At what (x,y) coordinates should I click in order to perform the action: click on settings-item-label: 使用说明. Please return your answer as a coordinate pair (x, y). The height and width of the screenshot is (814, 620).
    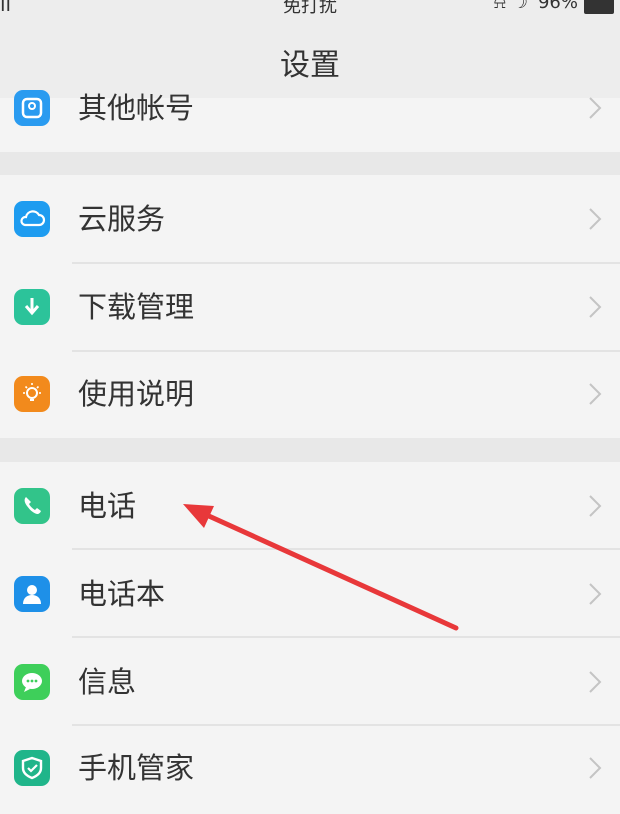
    Looking at the image, I should click on (136, 394).